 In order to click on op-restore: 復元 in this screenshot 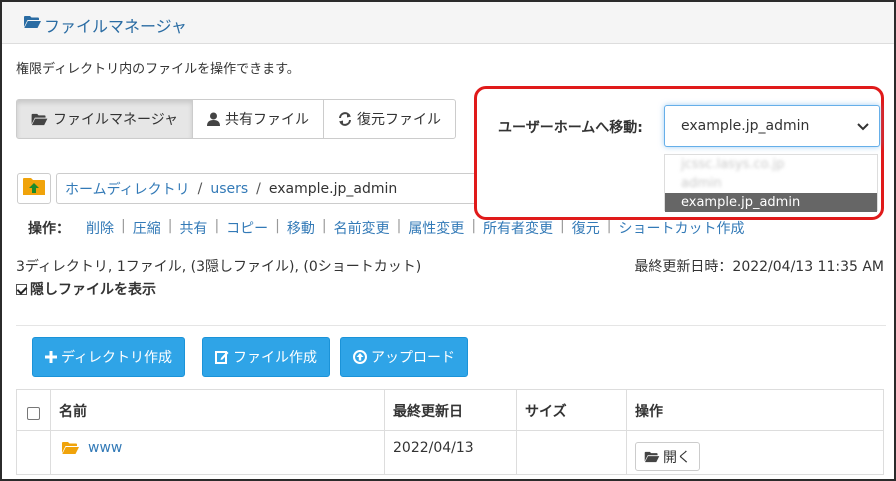, I will do `click(586, 228)`.